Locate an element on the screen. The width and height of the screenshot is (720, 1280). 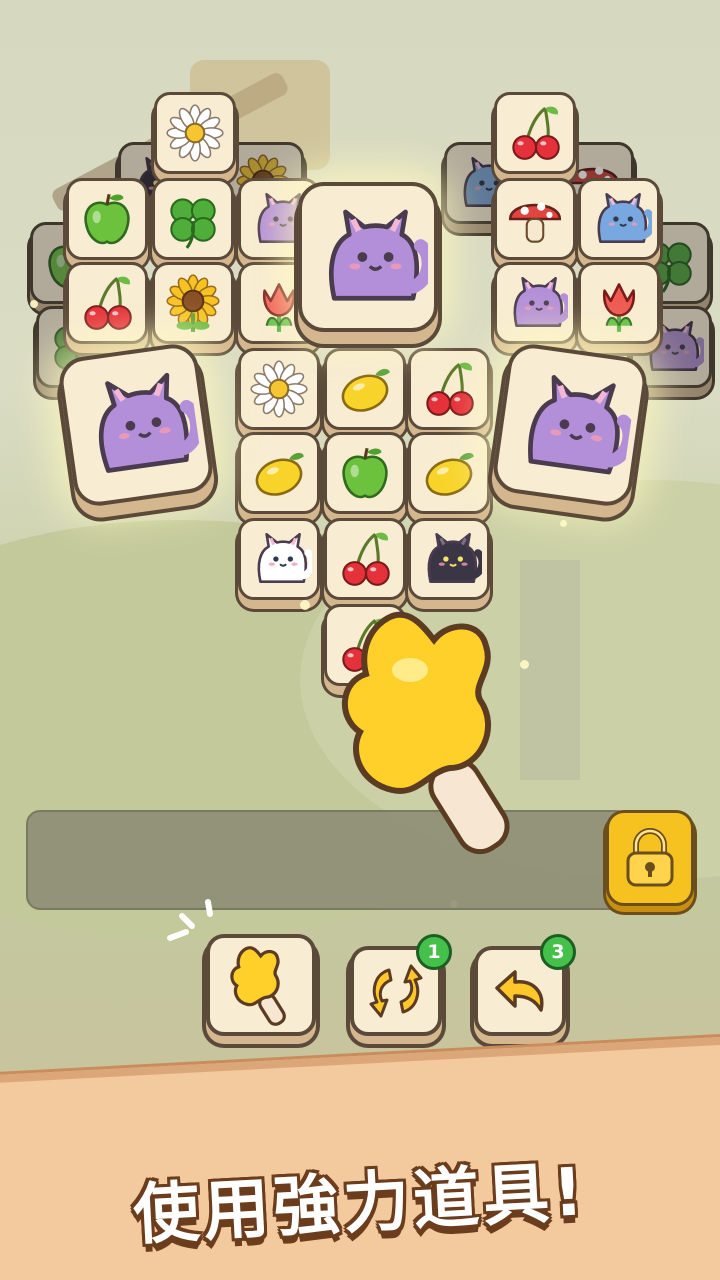
unlock-slot-button is located at coordinates (650, 858).